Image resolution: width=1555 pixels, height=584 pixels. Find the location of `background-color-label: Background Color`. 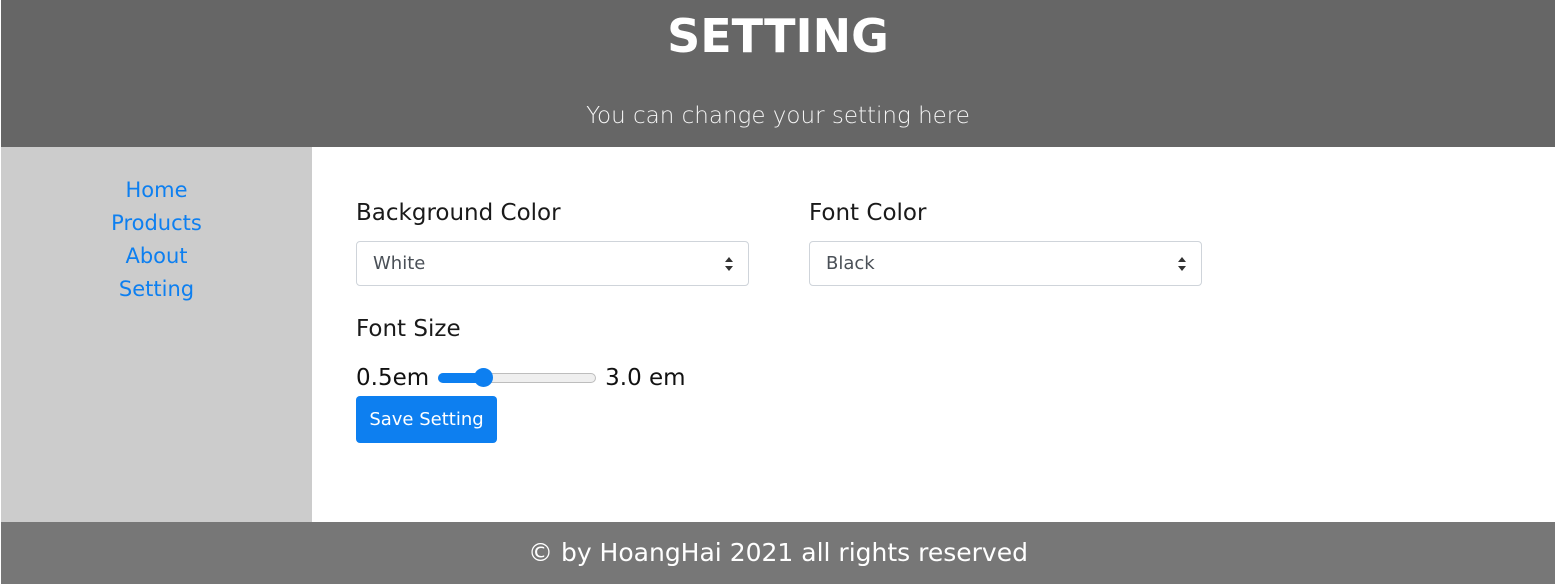

background-color-label: Background Color is located at coordinates (458, 213).